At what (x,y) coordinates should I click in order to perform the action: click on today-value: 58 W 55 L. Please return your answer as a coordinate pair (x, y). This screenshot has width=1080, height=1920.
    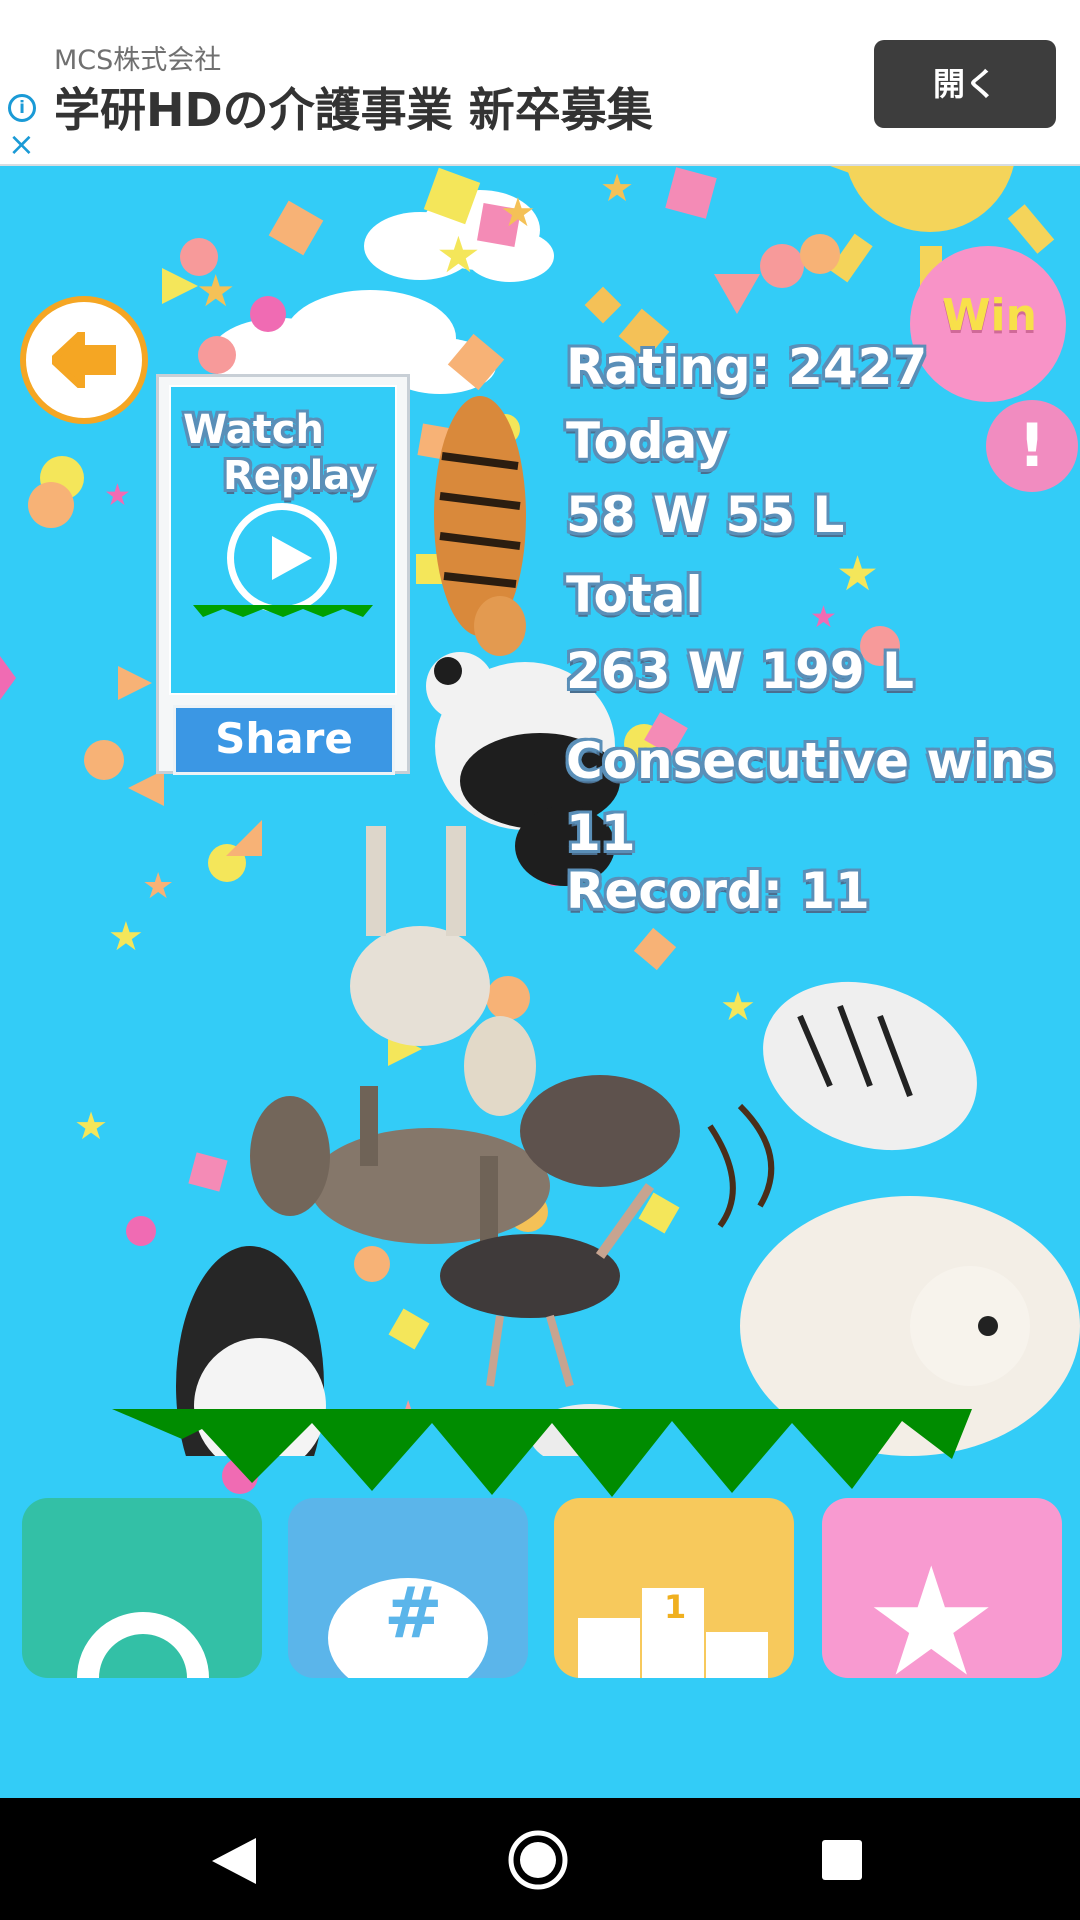
    Looking at the image, I should click on (705, 515).